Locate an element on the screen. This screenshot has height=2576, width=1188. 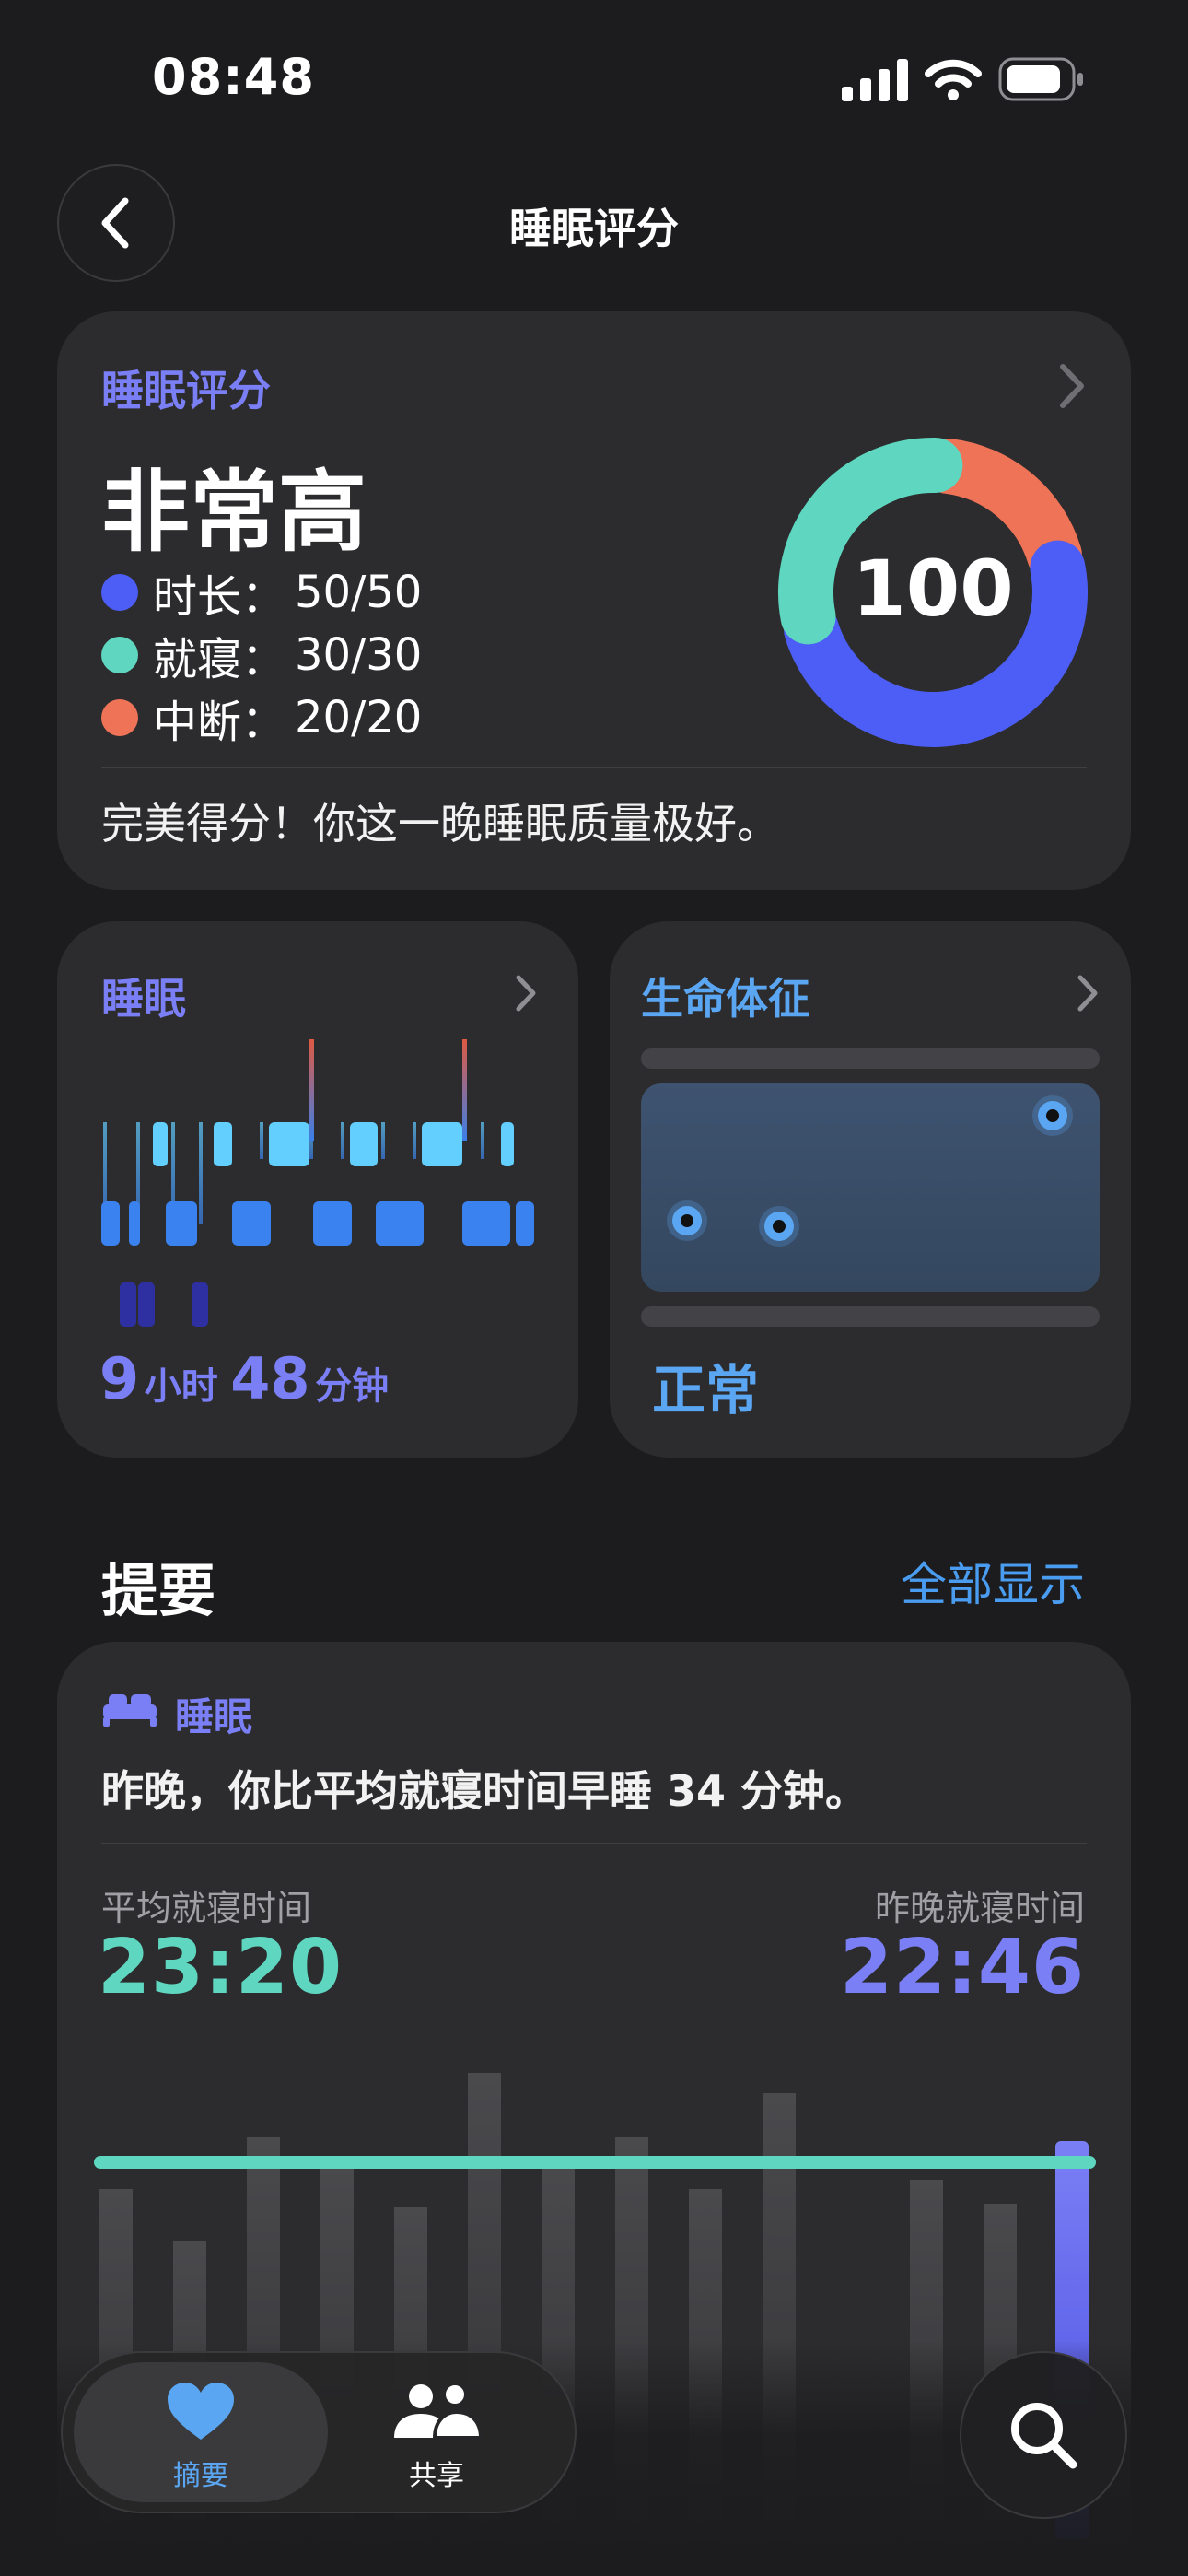
legend-value: 20/20 is located at coordinates (359, 718).